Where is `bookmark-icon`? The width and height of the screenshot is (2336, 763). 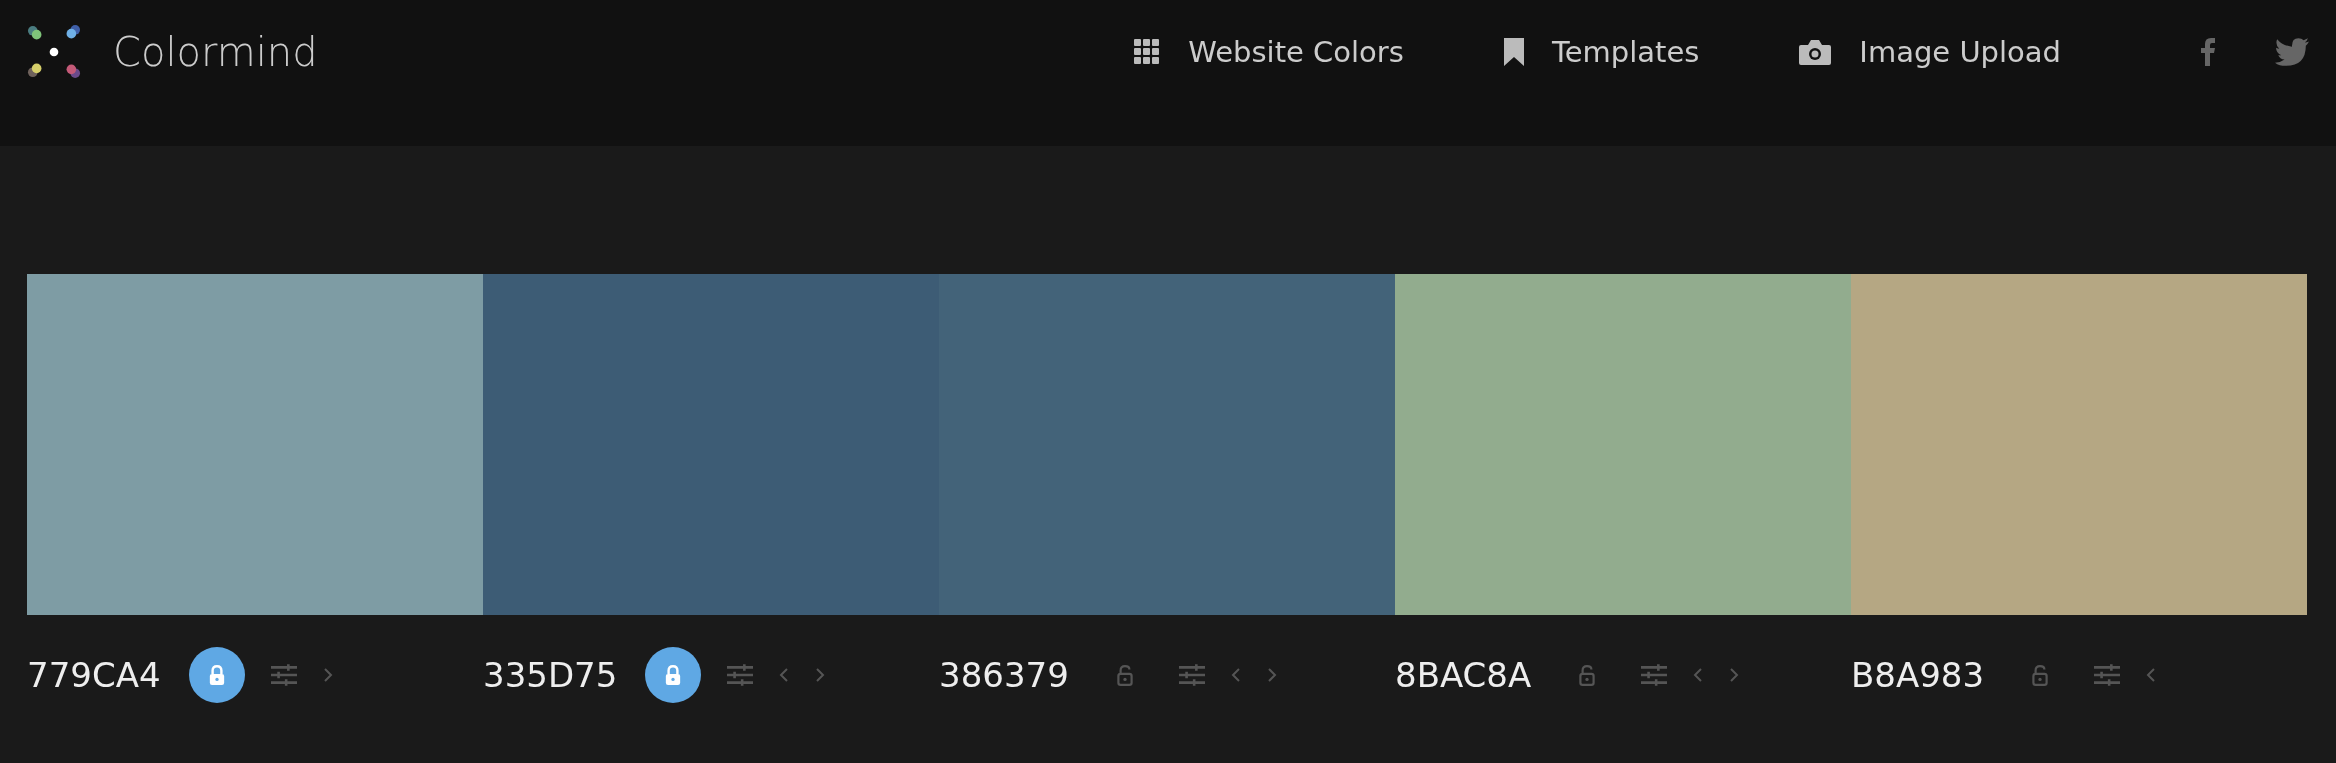 bookmark-icon is located at coordinates (1513, 52).